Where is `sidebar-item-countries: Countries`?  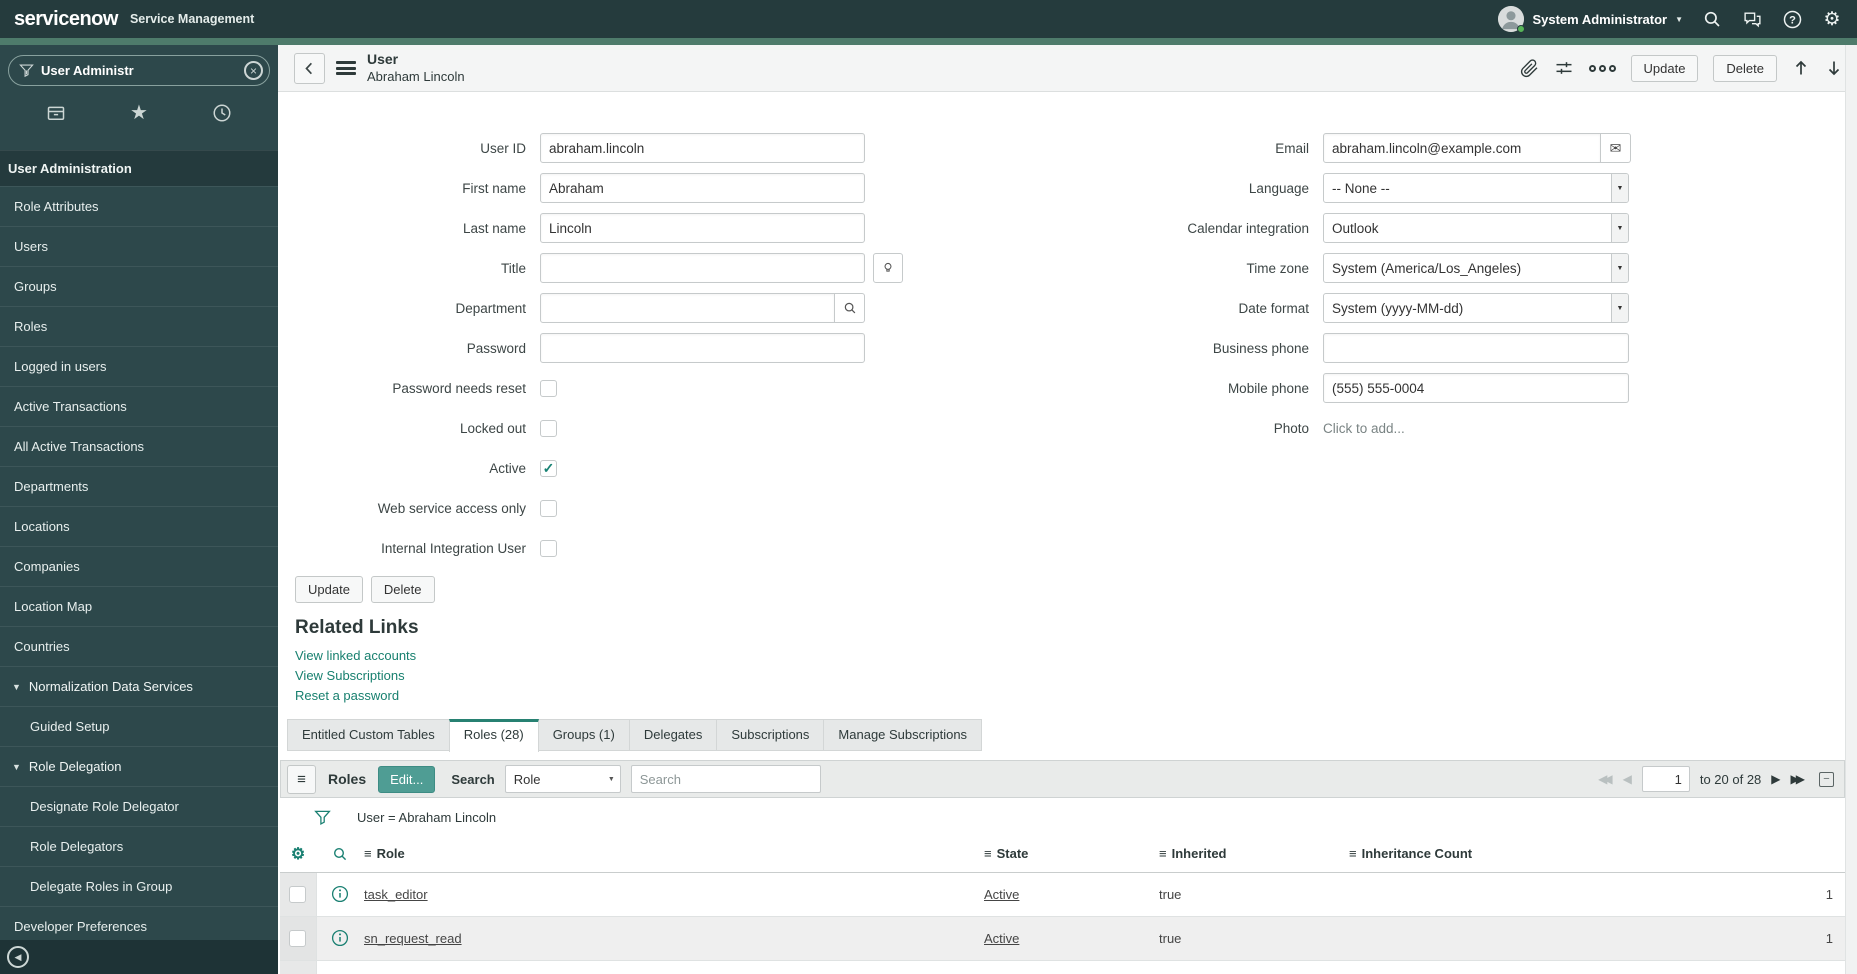 sidebar-item-countries: Countries is located at coordinates (139, 646).